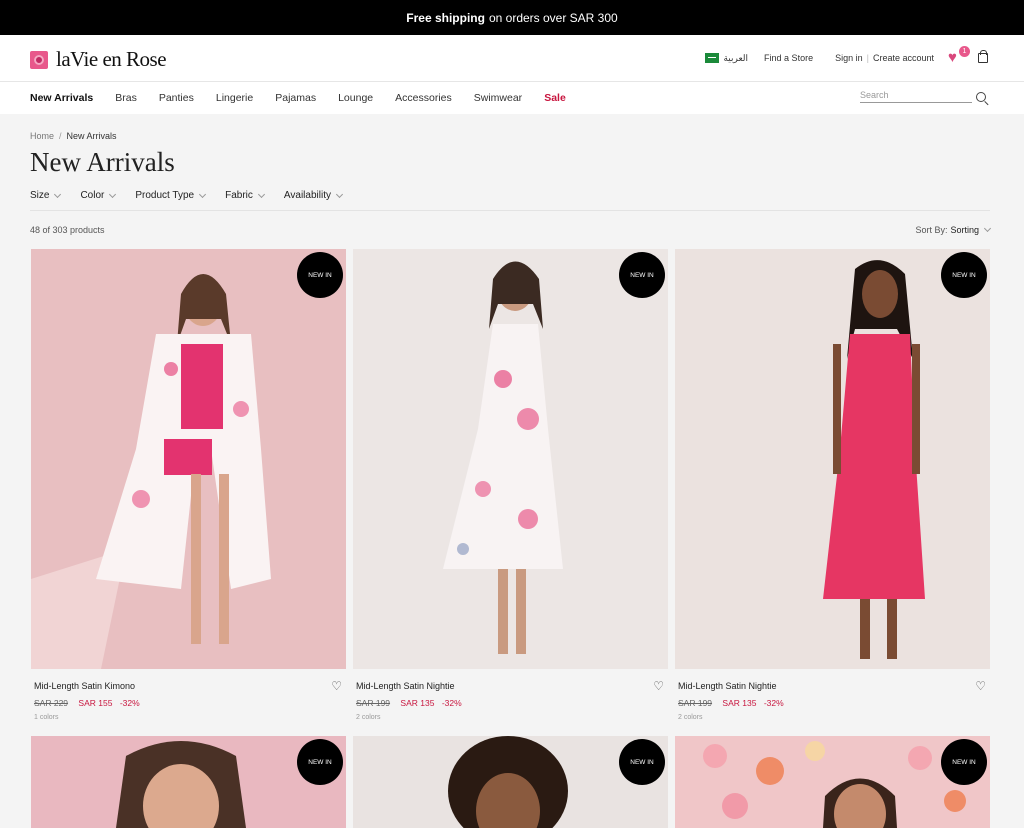 The width and height of the screenshot is (1024, 828). Describe the element at coordinates (510, 210) in the screenshot. I see `filter-divider` at that location.